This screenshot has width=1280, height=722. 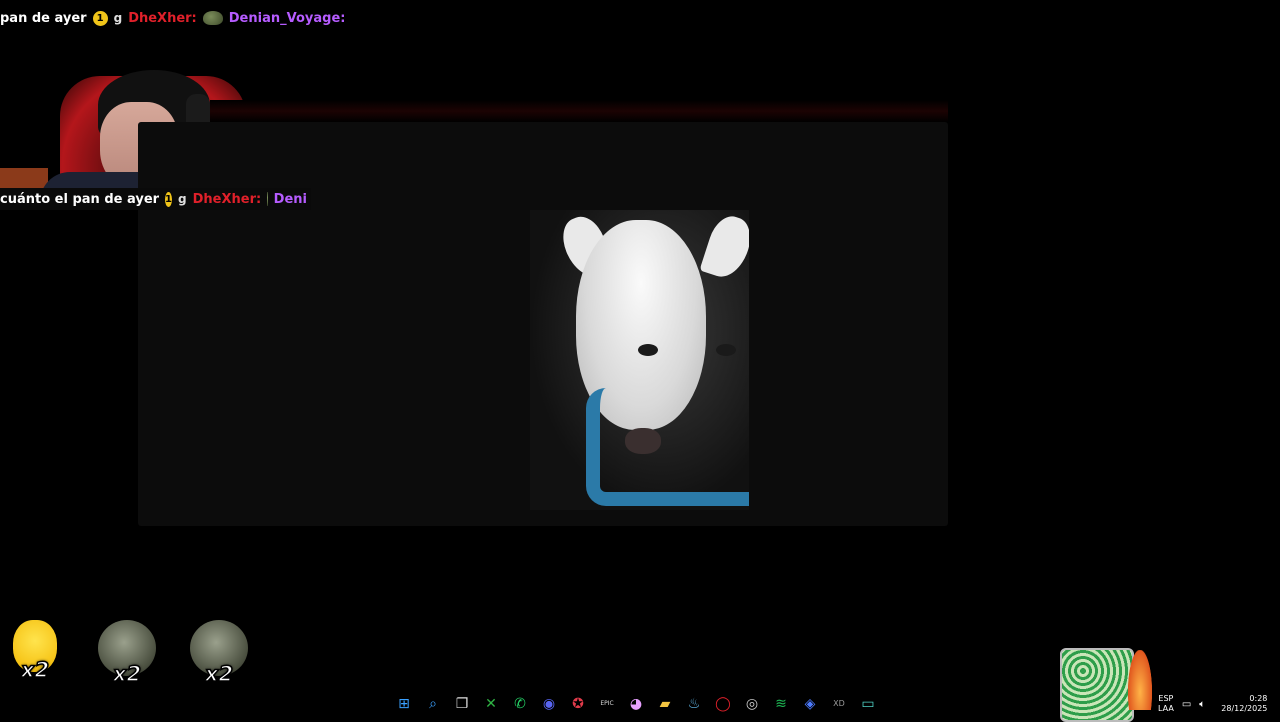 I want to click on epic-games-icon-glyph: EPIC, so click(x=606, y=704).